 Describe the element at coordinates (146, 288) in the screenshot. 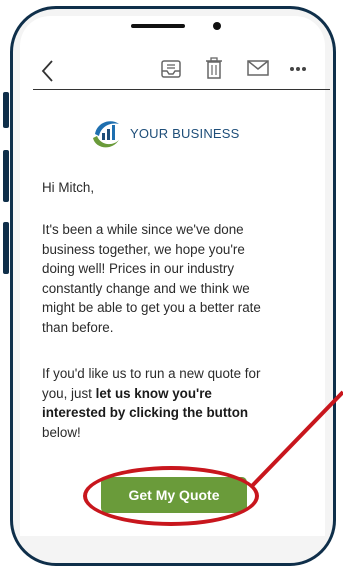

I see `text-line: constantly change and we think we` at that location.